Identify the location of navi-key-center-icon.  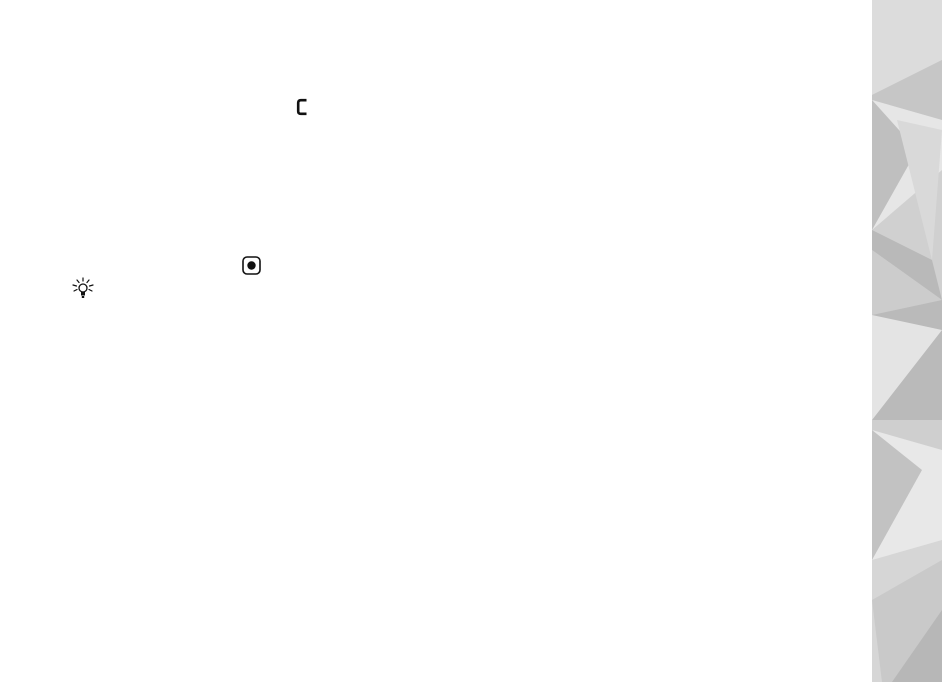
(251, 265).